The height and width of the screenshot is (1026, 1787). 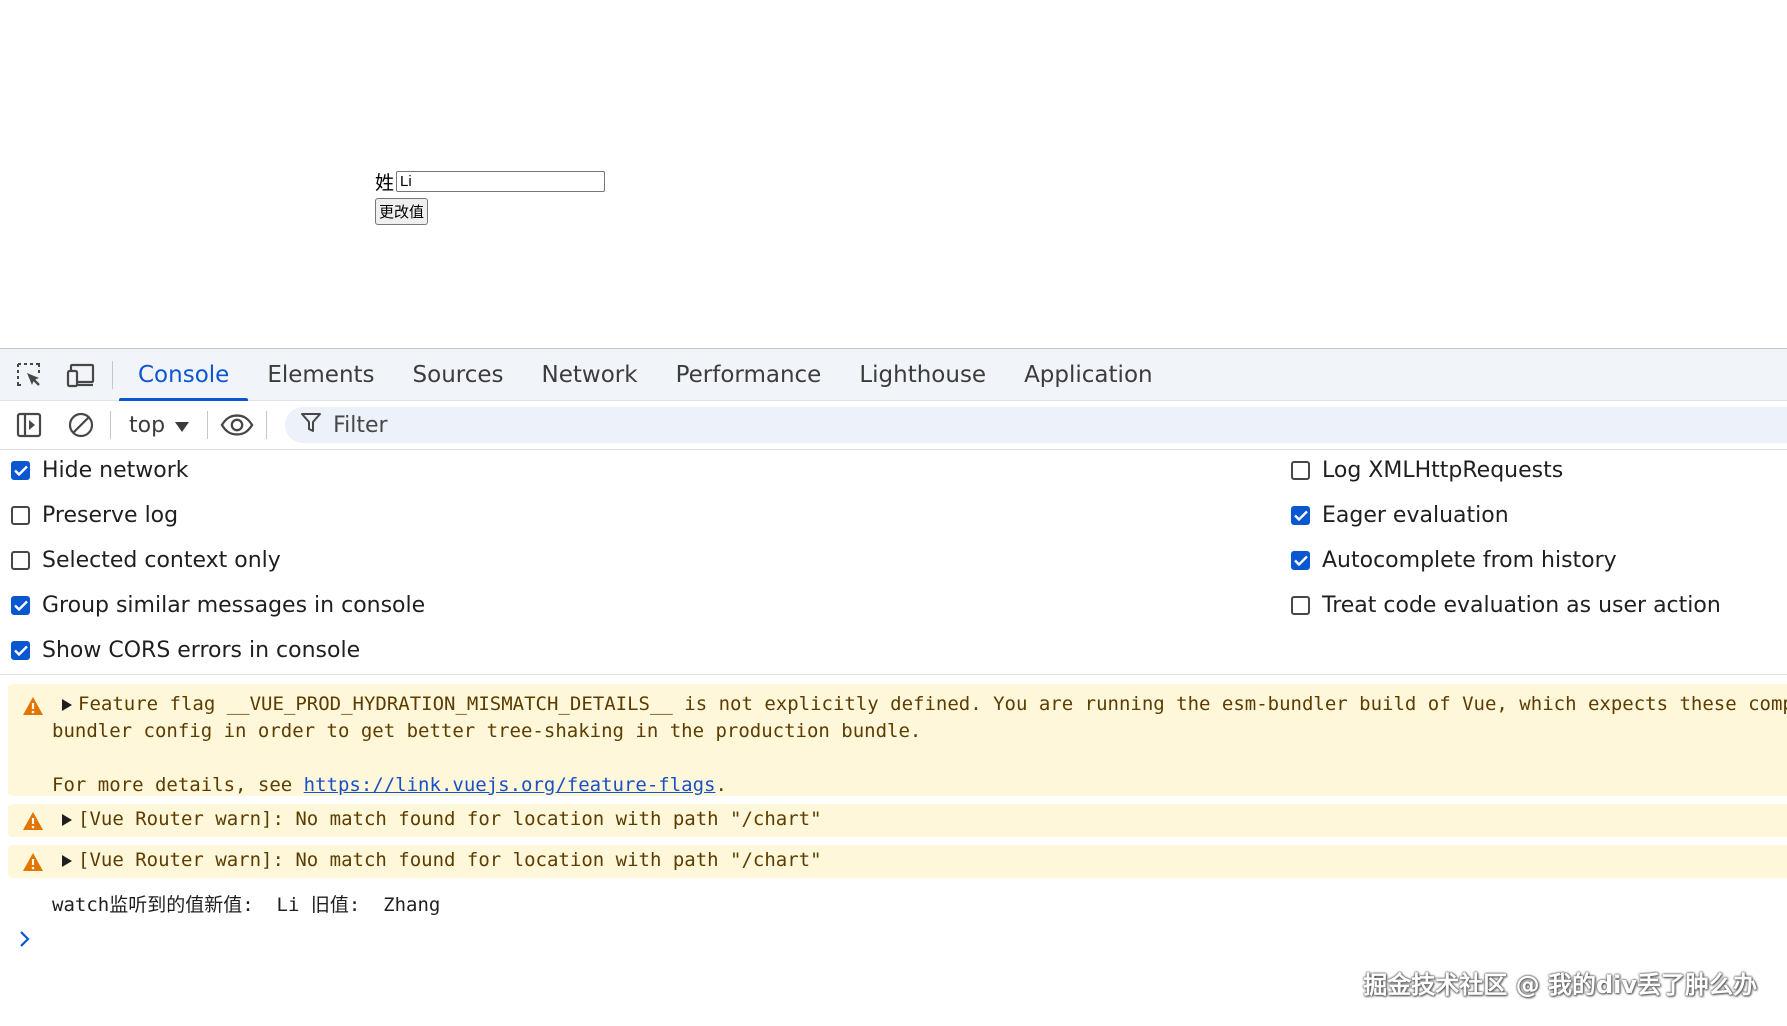 I want to click on setting-group-similar: Group similar messages in console, so click(x=218, y=605).